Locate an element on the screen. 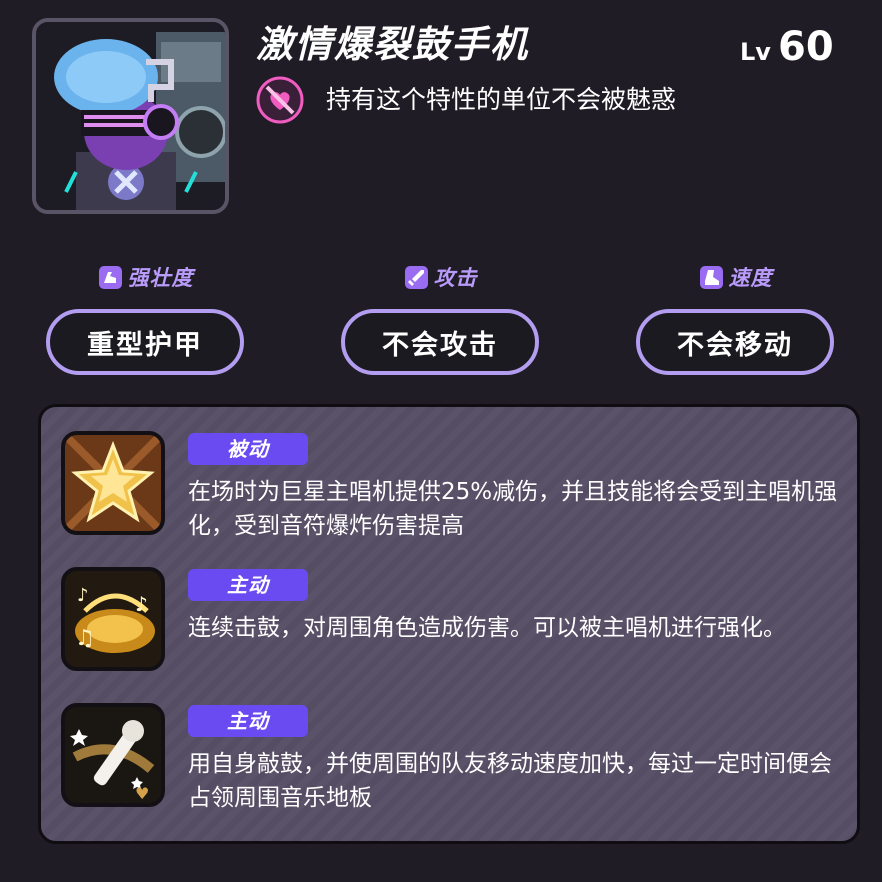  stat-header: 强壮度 is located at coordinates (146, 277).